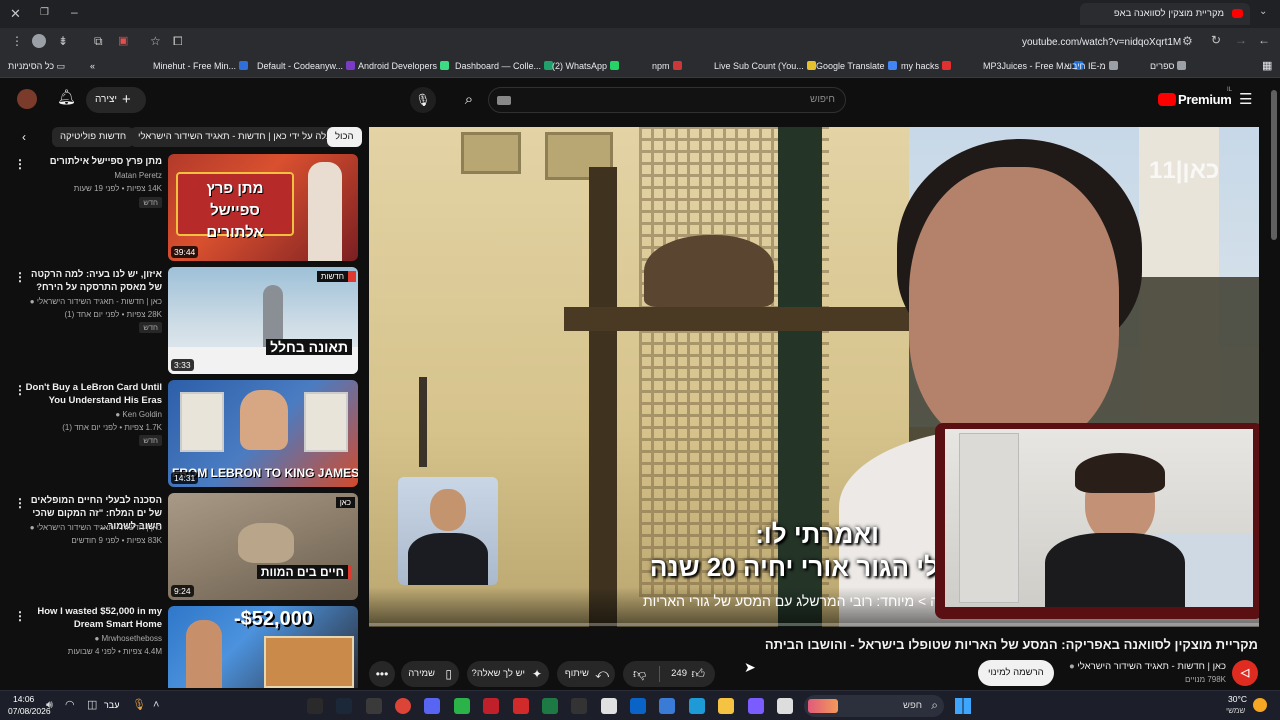  Describe the element at coordinates (1267, 65) in the screenshot. I see `apps-grid-icon: ▦` at that location.